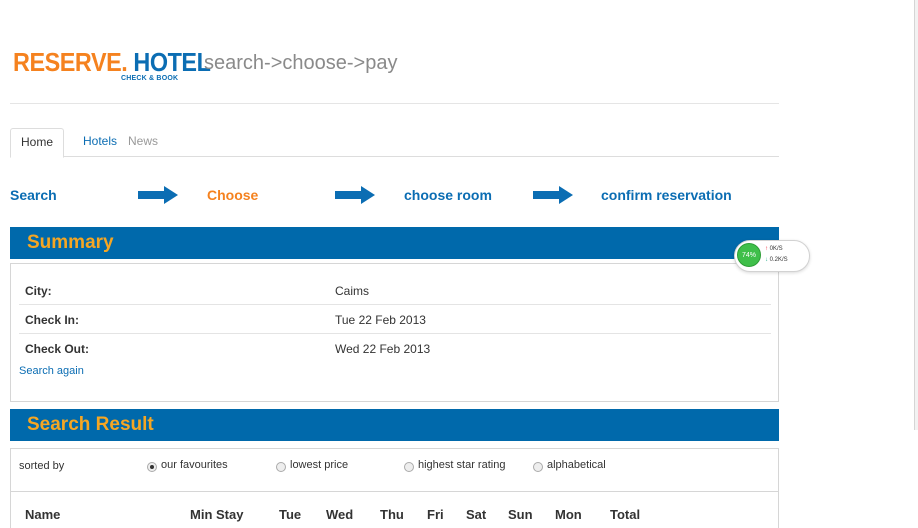 The width and height of the screenshot is (918, 528). I want to click on column-header-sun: Sun, so click(520, 514).